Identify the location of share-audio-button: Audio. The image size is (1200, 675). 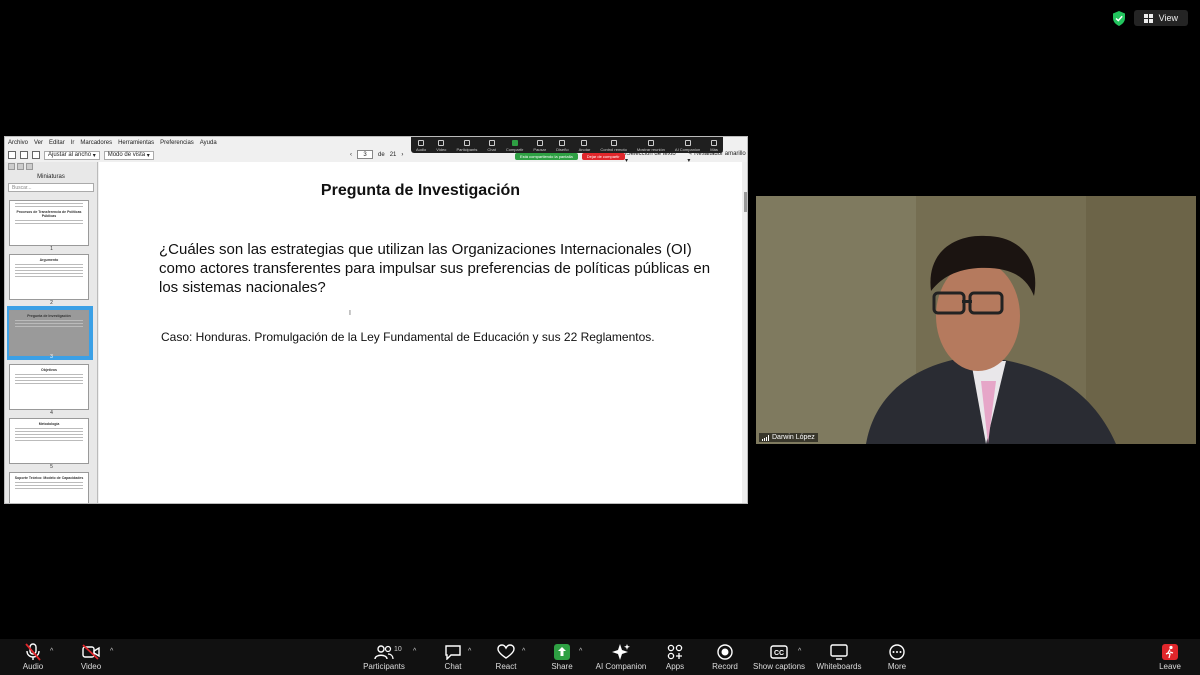
(421, 146).